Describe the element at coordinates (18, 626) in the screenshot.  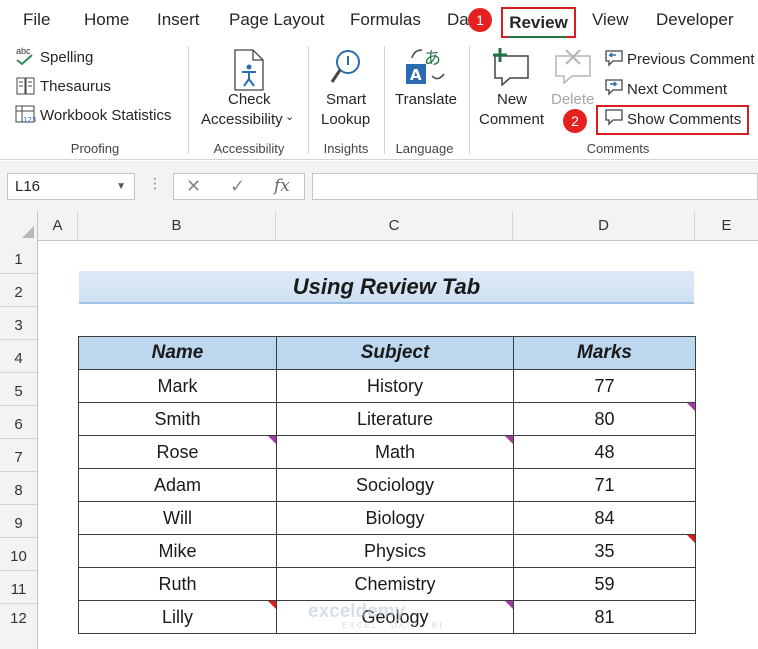
I see `row-header: 12` at that location.